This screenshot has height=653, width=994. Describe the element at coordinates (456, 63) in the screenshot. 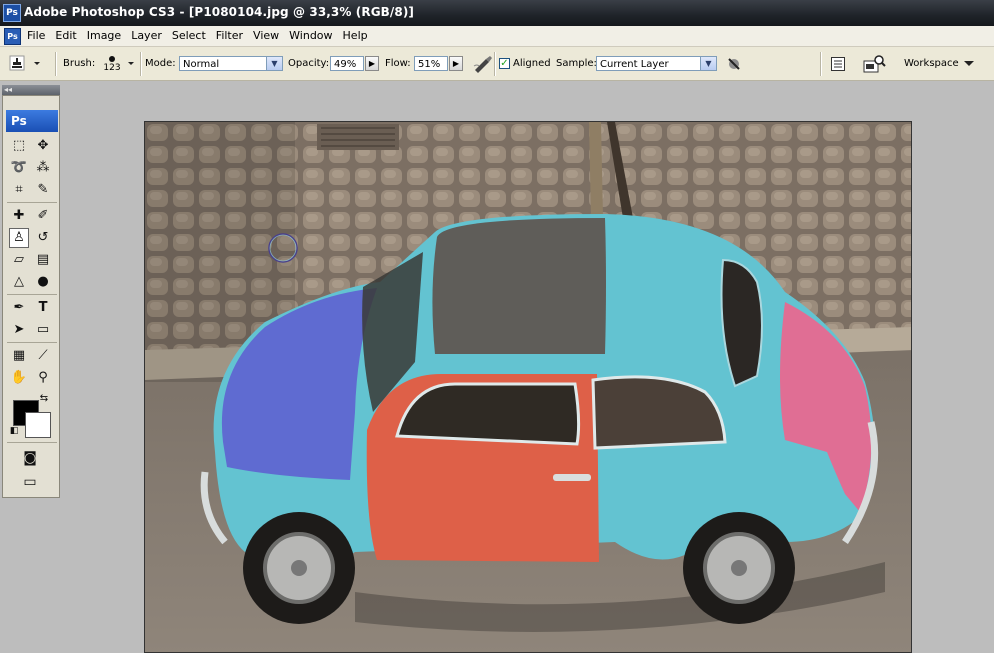

I see `flow-slider-button: ▶` at that location.